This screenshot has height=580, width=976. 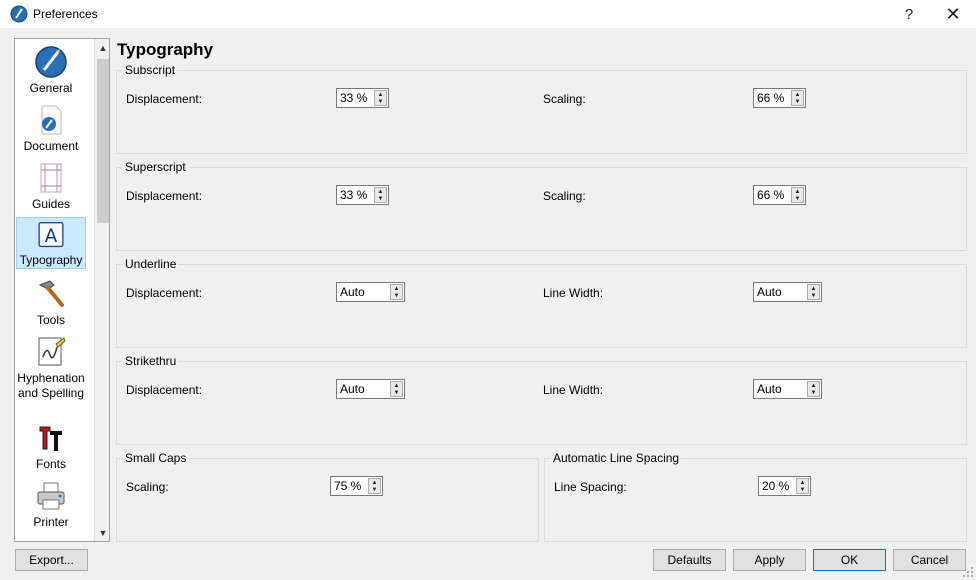 I want to click on sidebar-scrollbar: ▲ ▼, so click(x=101, y=290).